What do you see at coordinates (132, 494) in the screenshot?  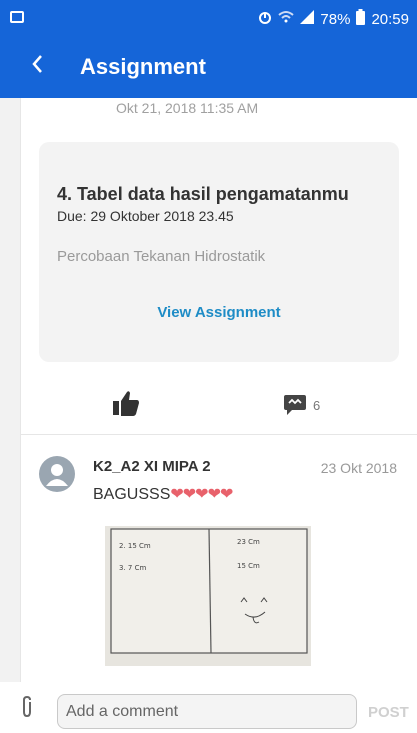 I see `comment-text-body: BAGUSSS` at bounding box center [132, 494].